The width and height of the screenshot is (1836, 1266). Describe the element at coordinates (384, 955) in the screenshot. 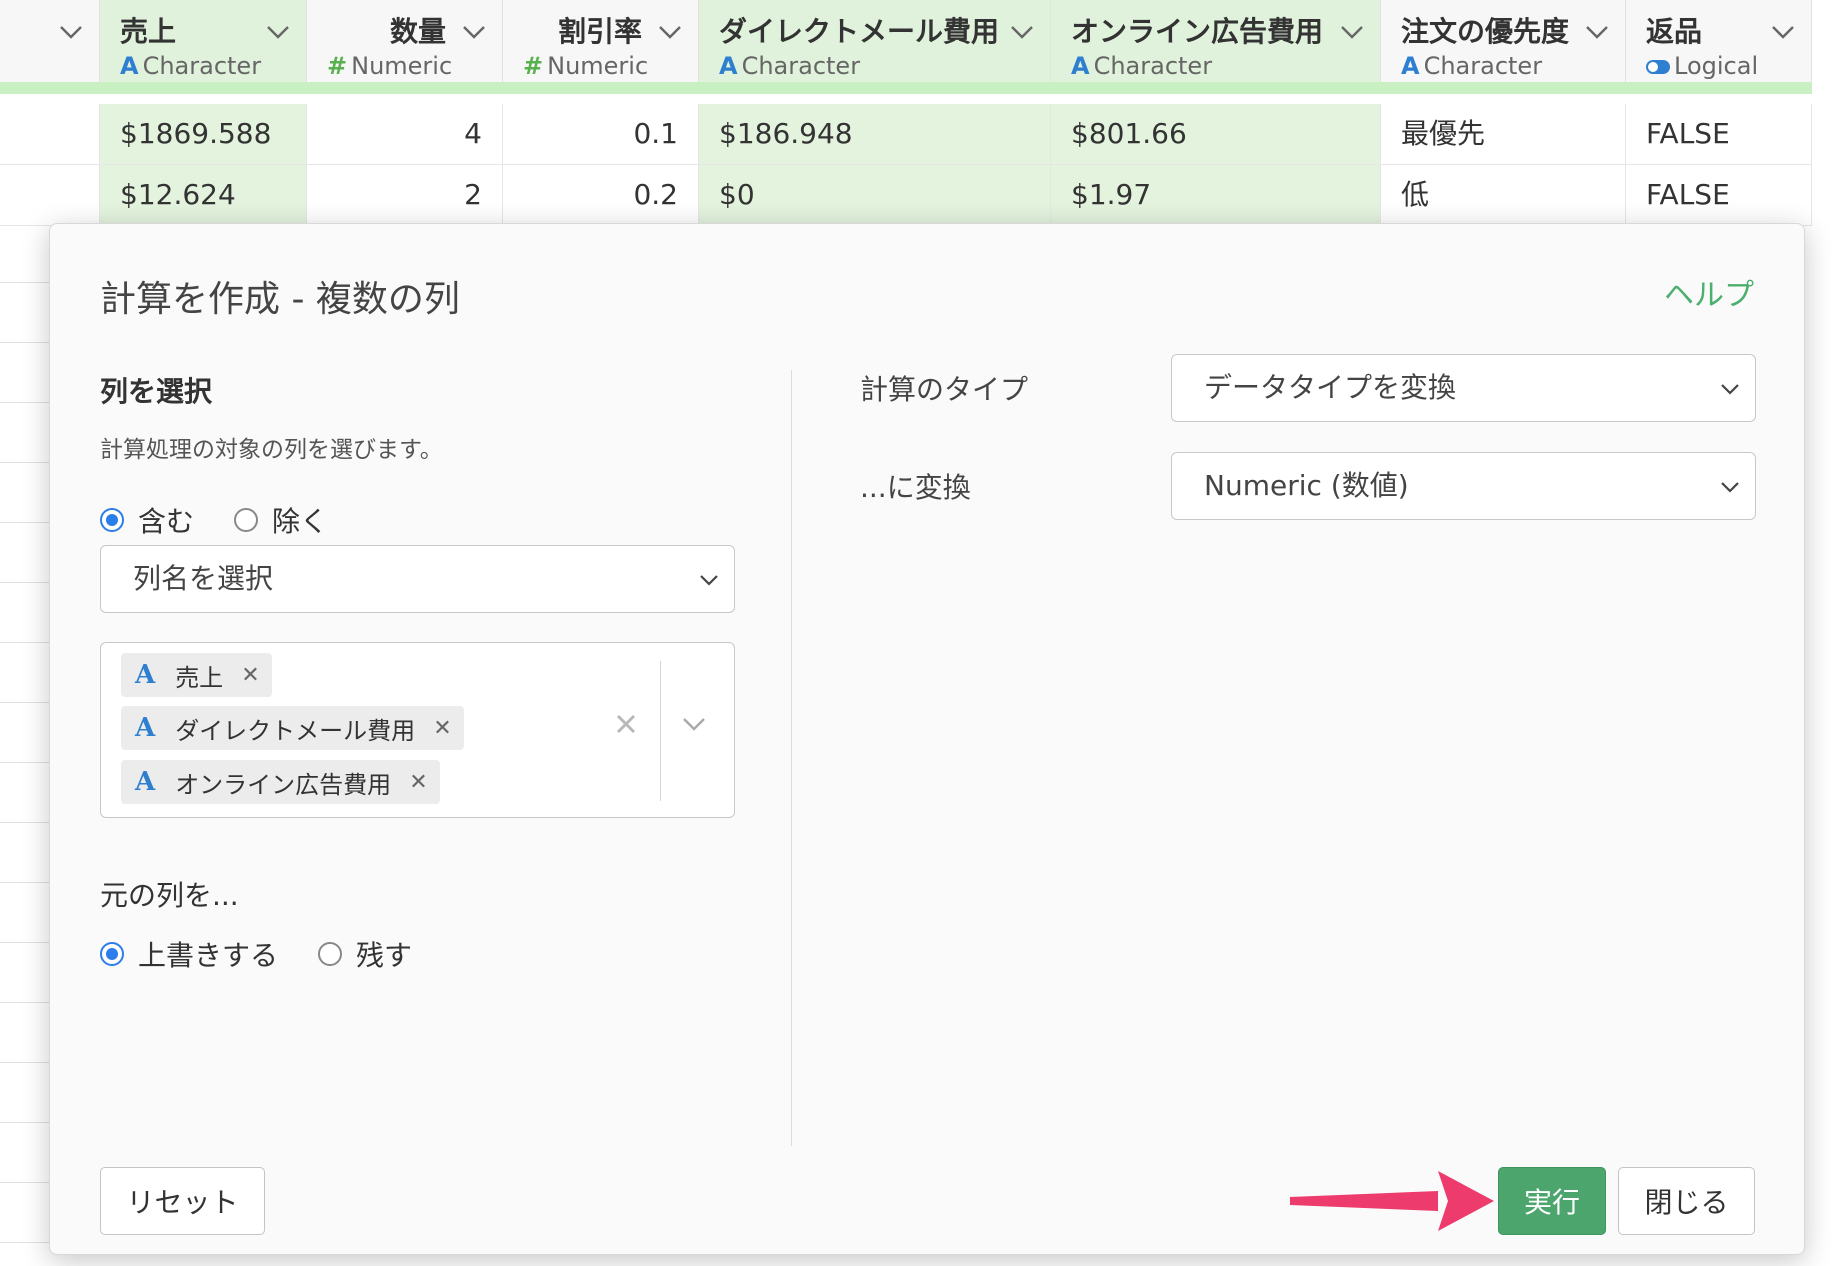

I see `keep-label: 残す` at that location.